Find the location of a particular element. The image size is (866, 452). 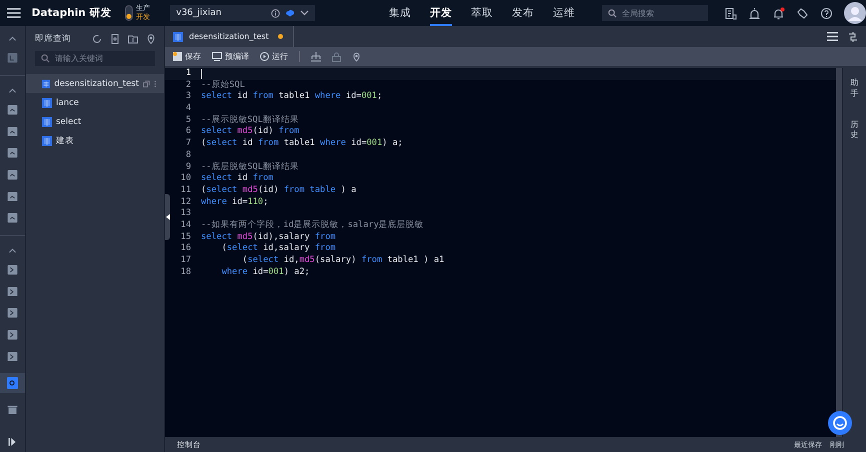

code-line: where id=110; is located at coordinates (234, 202).